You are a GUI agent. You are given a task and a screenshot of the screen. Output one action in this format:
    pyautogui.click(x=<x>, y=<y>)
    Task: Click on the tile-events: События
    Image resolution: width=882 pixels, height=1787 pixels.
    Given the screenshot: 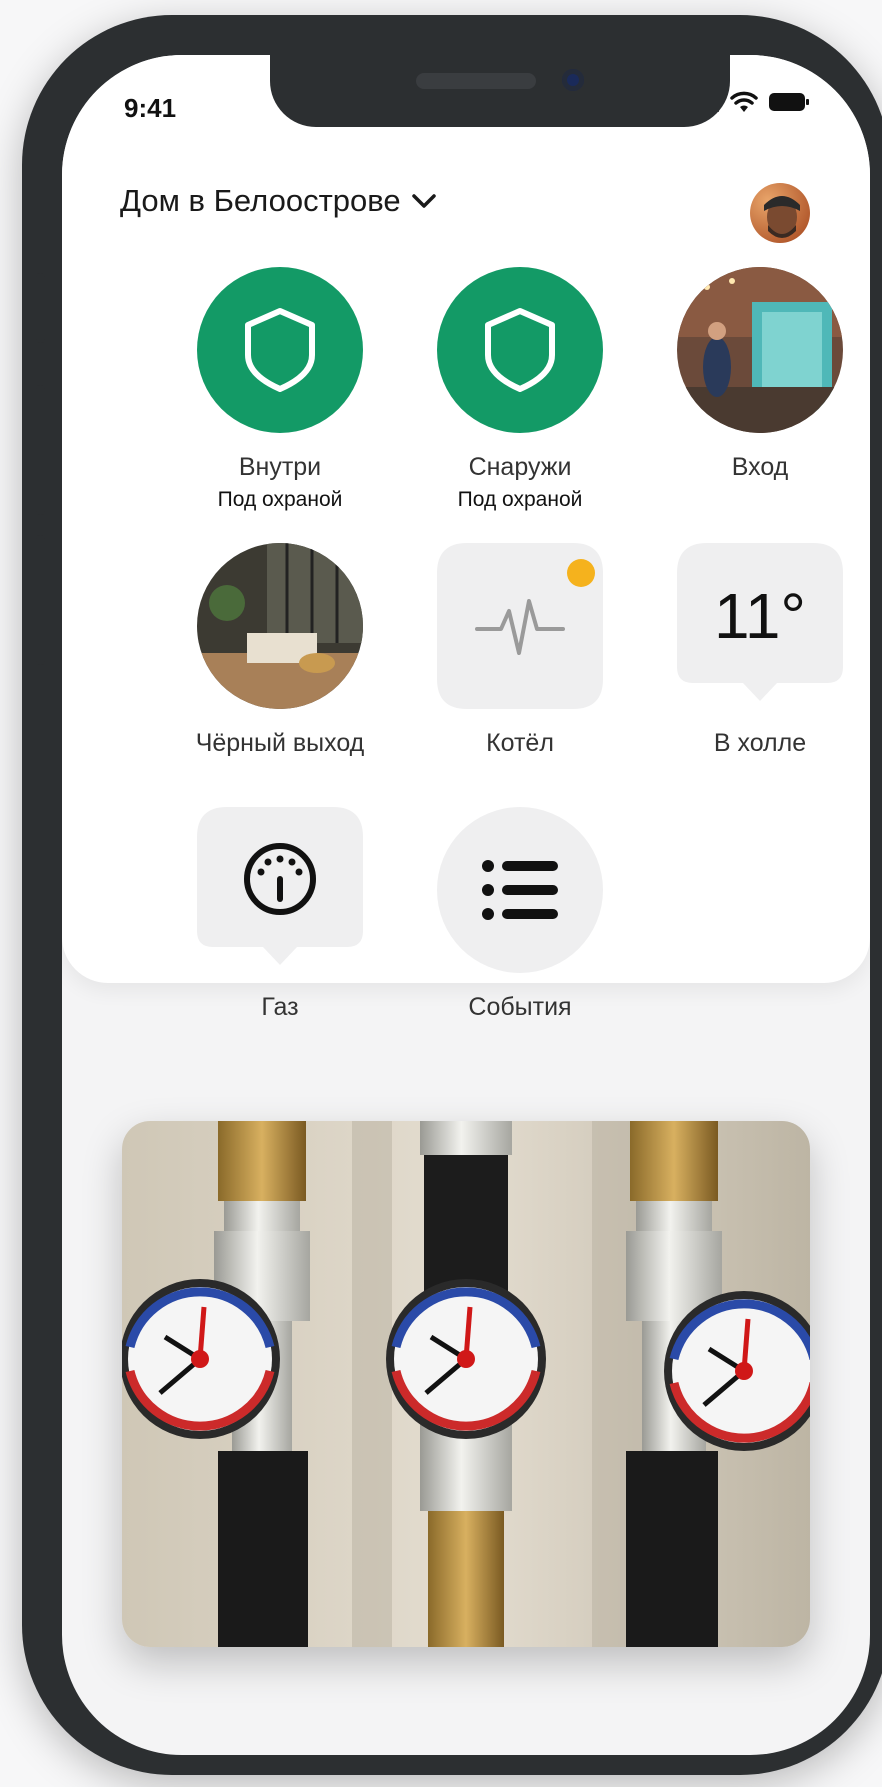 What is the action you would take?
    pyautogui.click(x=520, y=914)
    